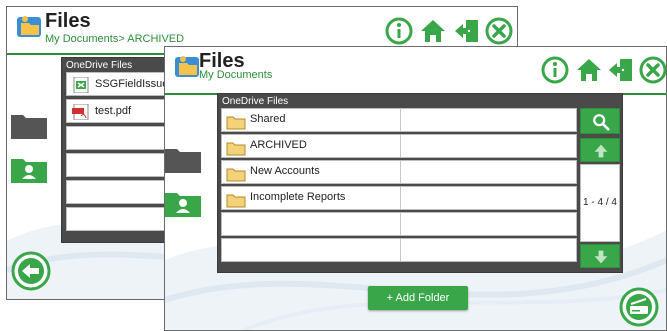  What do you see at coordinates (399, 198) in the screenshot?
I see `folder-row-incomplete-reports: Incomplete Reports` at bounding box center [399, 198].